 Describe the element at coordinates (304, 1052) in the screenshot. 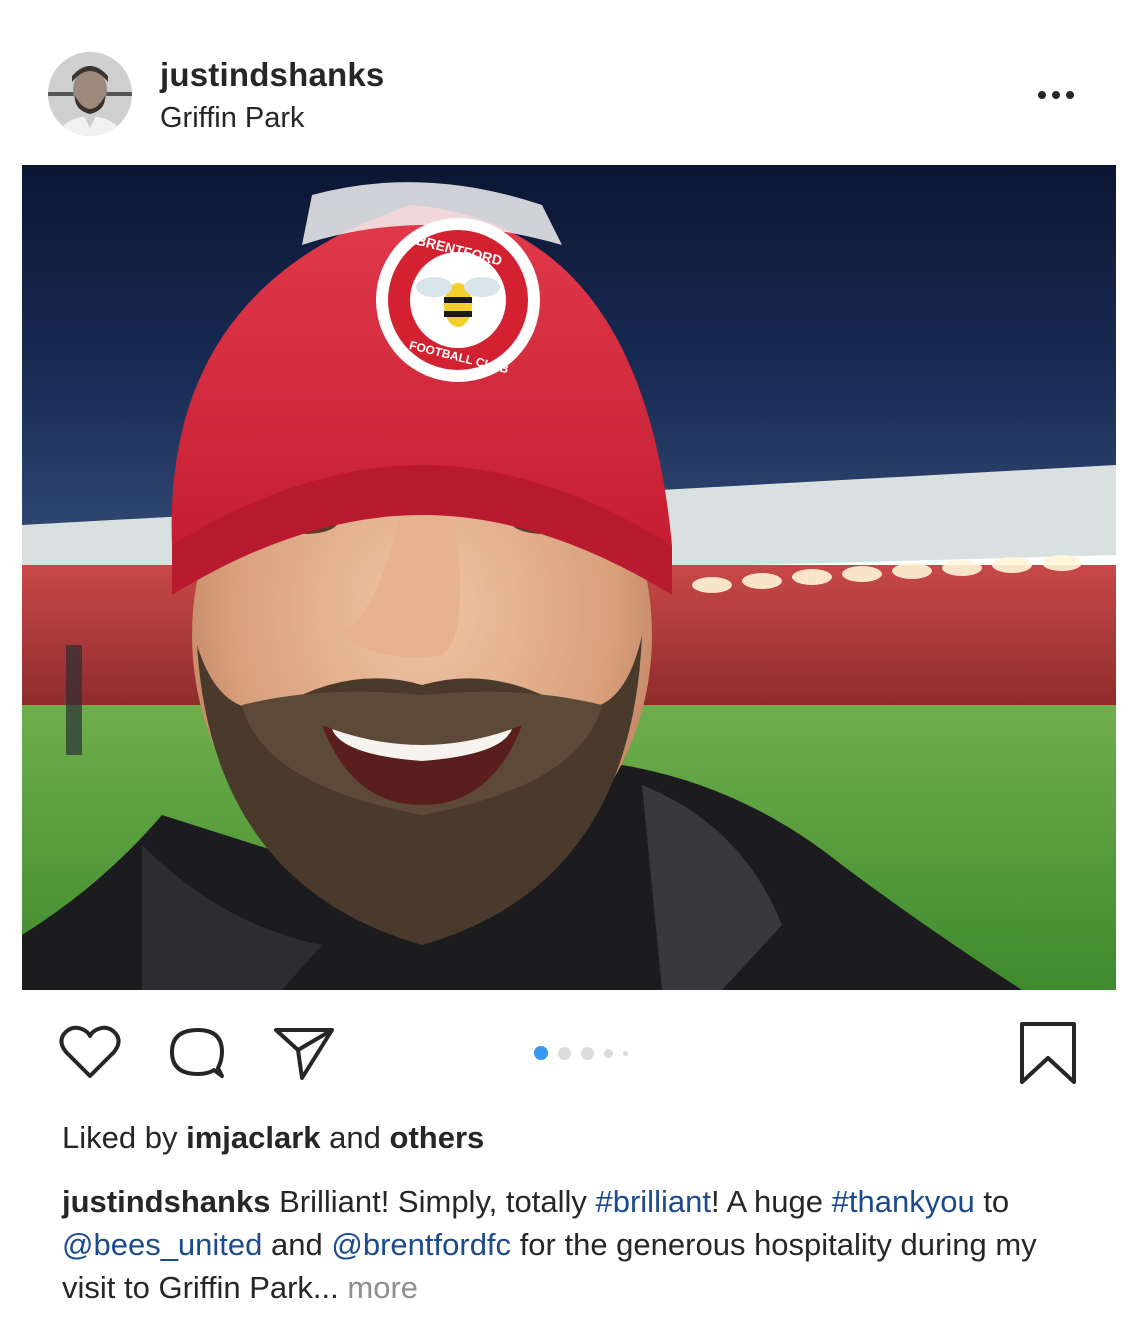

I see `send-icon` at that location.